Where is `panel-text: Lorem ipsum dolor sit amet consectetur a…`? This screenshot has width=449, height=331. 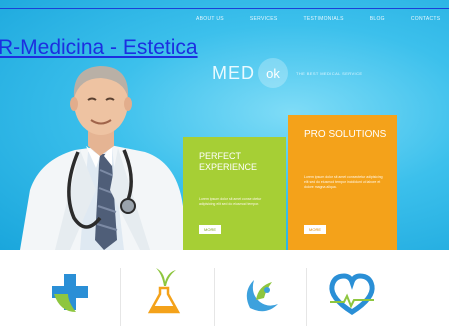
panel-text: Lorem ipsum dolor sit amet consectetur a… is located at coordinates (343, 182).